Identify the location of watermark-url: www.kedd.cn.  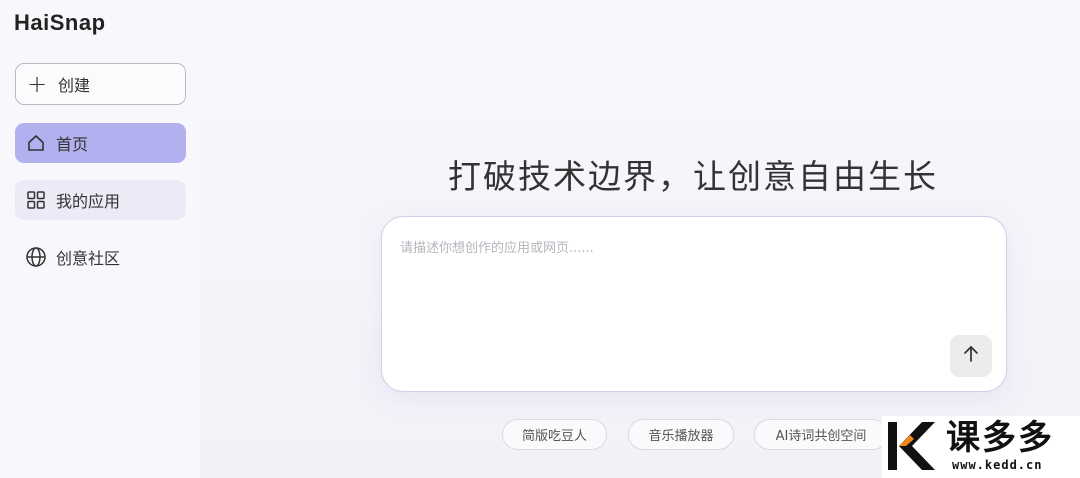
(997, 465).